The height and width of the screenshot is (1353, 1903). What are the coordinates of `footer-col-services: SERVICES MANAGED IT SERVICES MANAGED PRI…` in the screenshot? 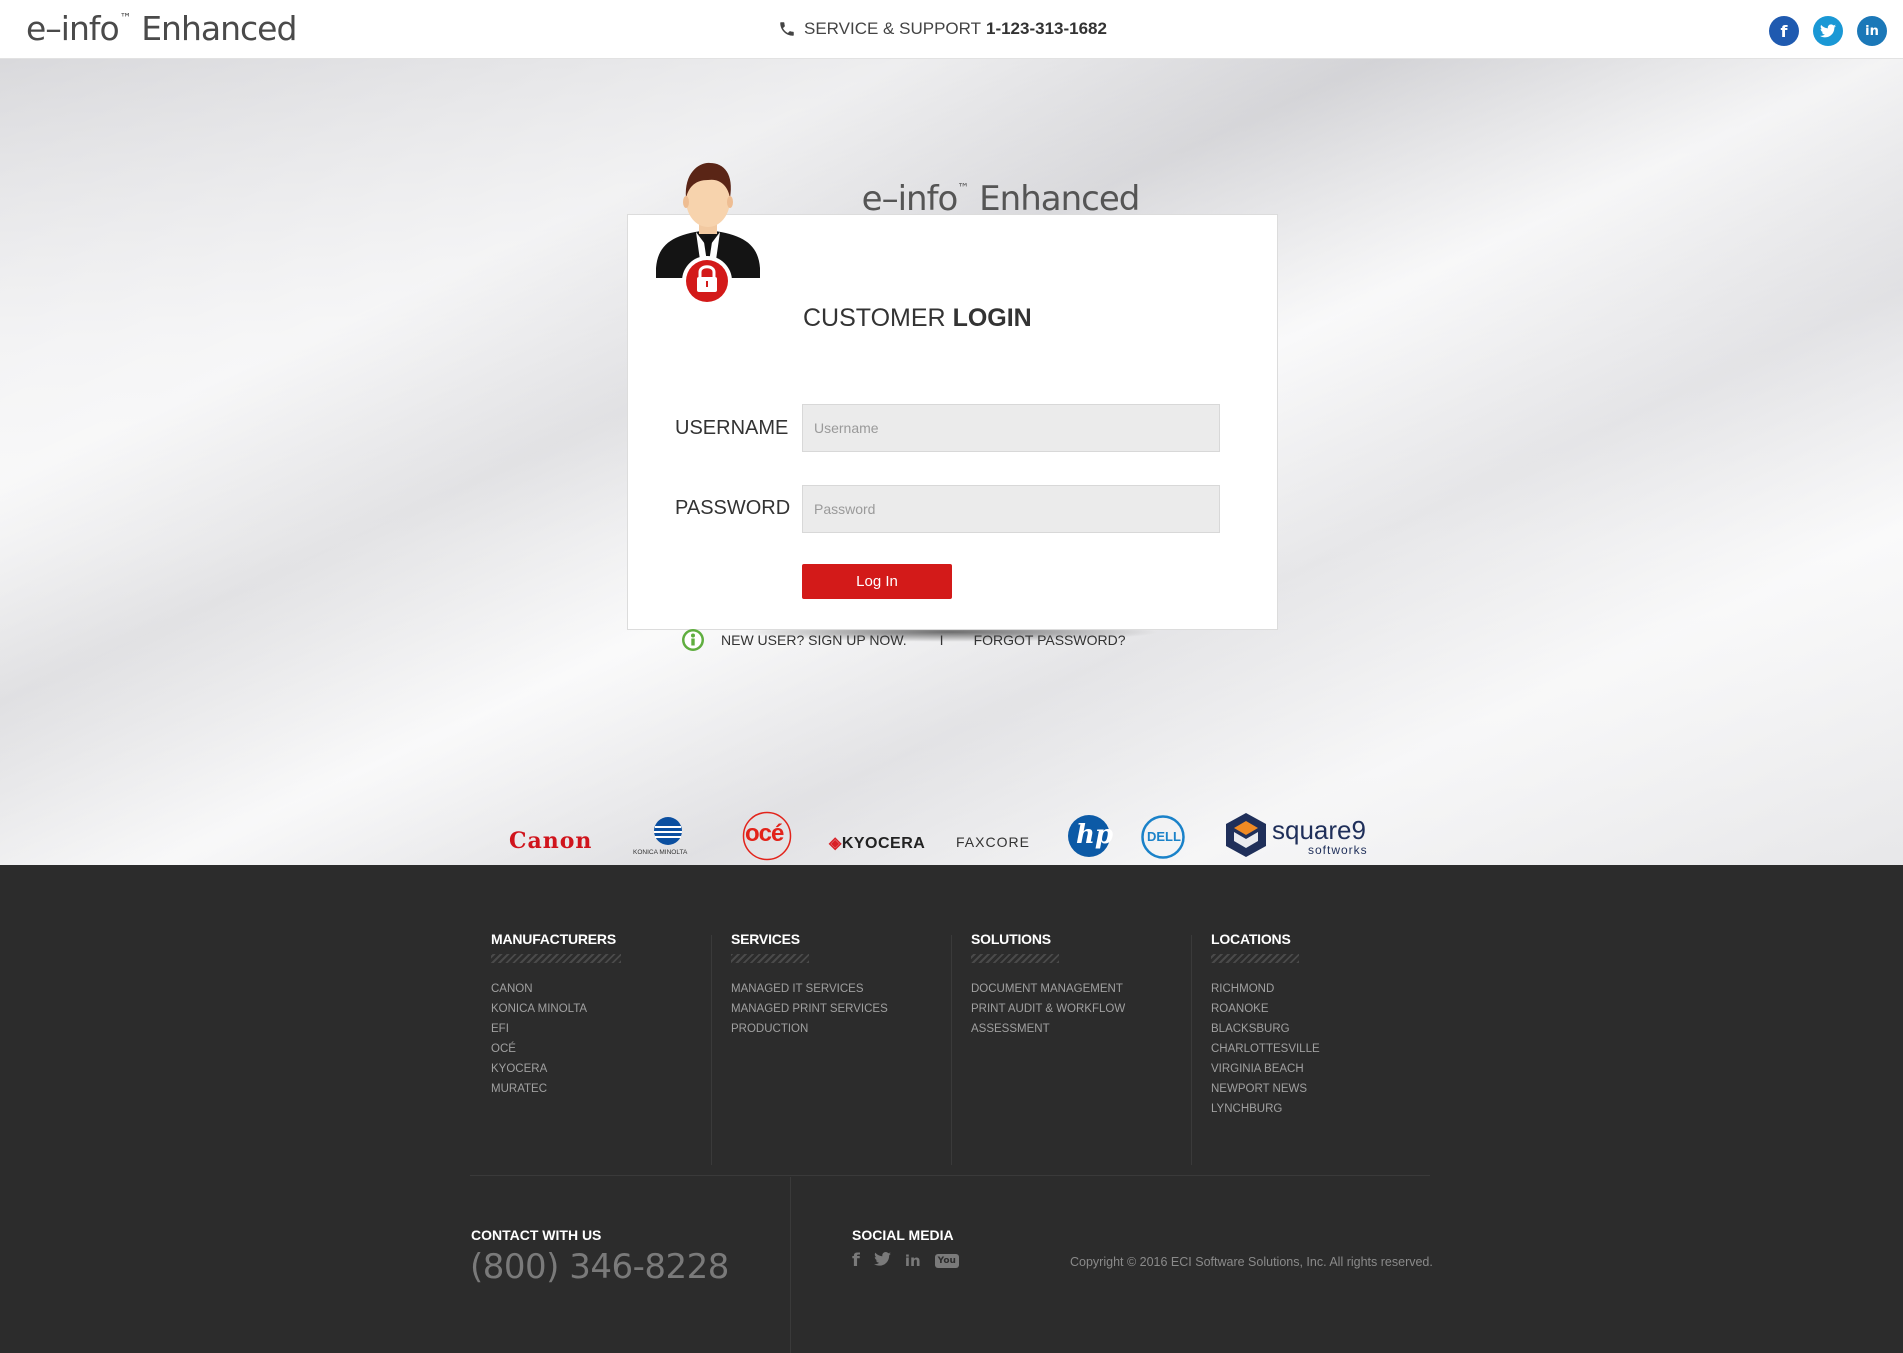 It's located at (846, 985).